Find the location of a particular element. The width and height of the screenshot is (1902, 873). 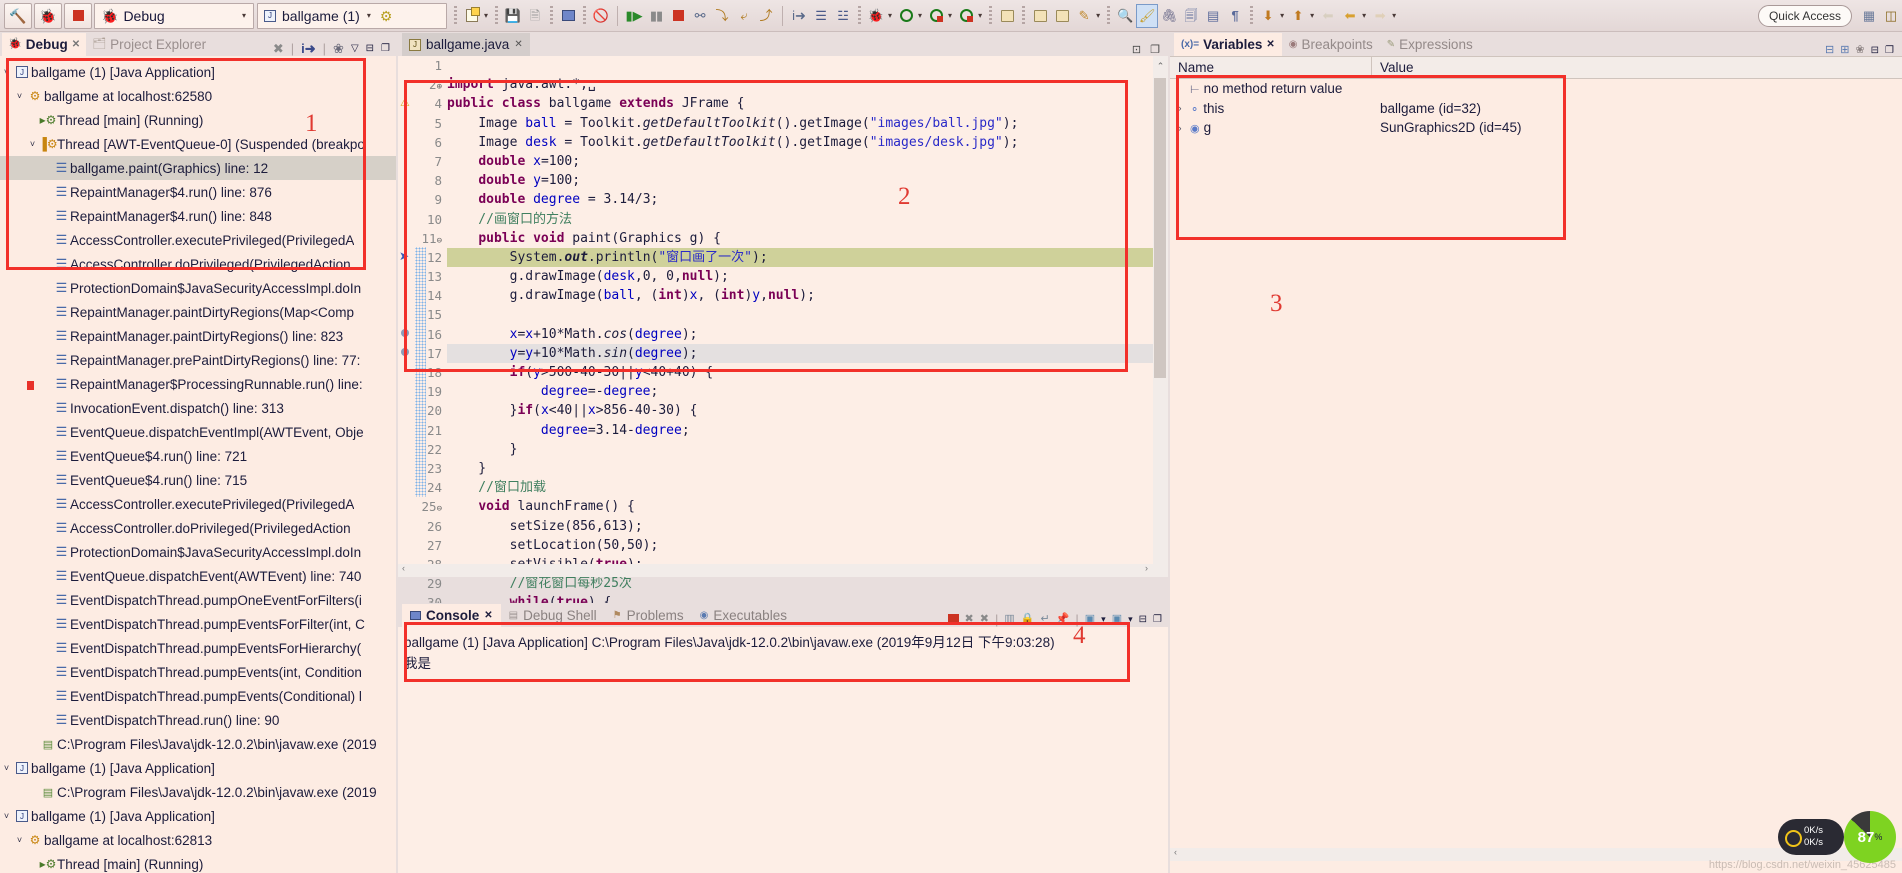

tab-executables: ◉ Executables is located at coordinates (743, 615).